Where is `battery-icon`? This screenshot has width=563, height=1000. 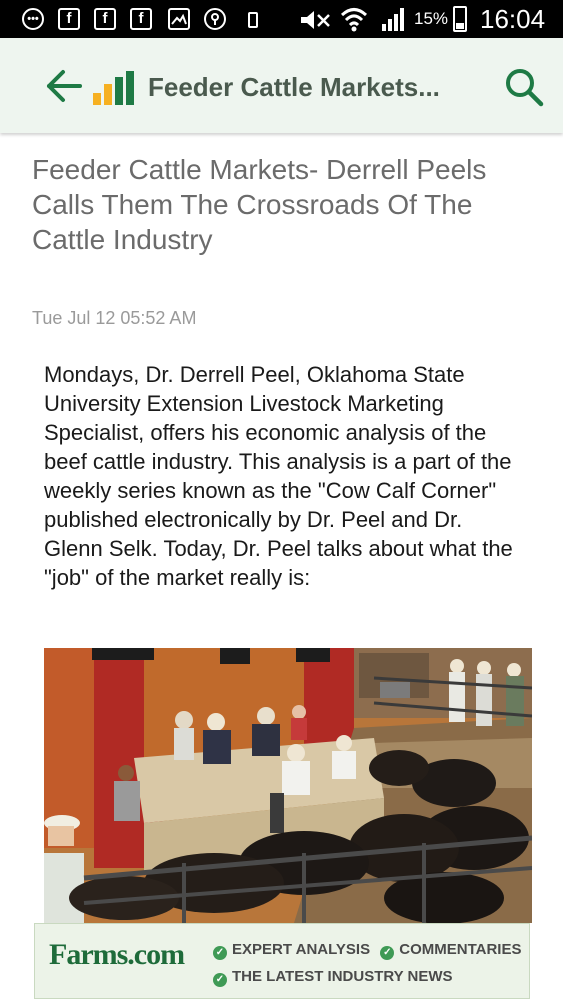
battery-icon is located at coordinates (460, 19).